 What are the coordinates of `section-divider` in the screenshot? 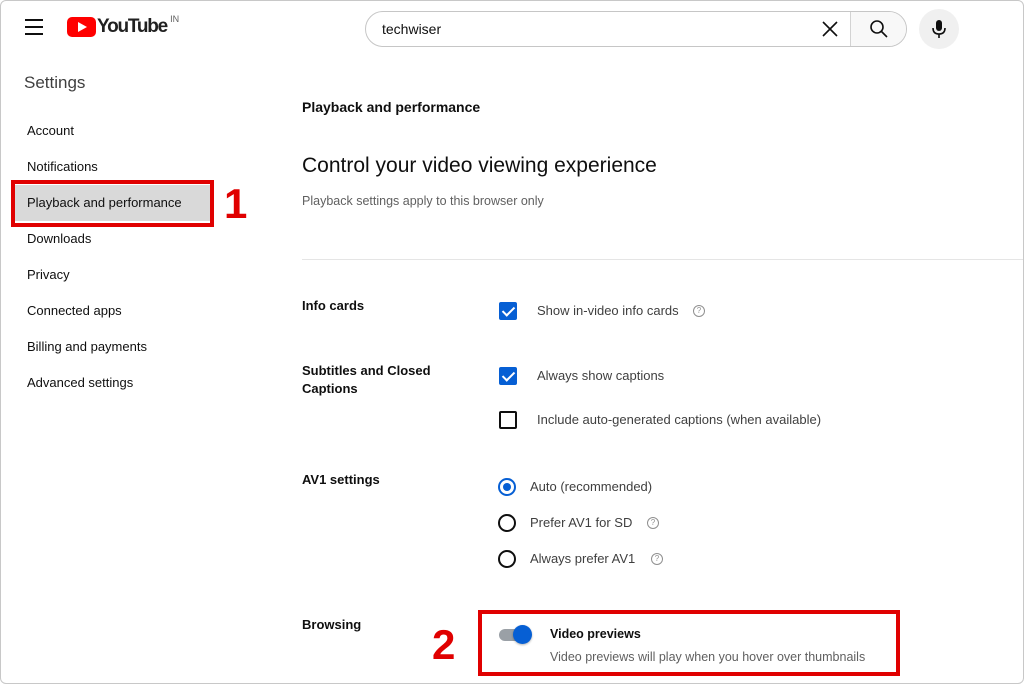 It's located at (662, 259).